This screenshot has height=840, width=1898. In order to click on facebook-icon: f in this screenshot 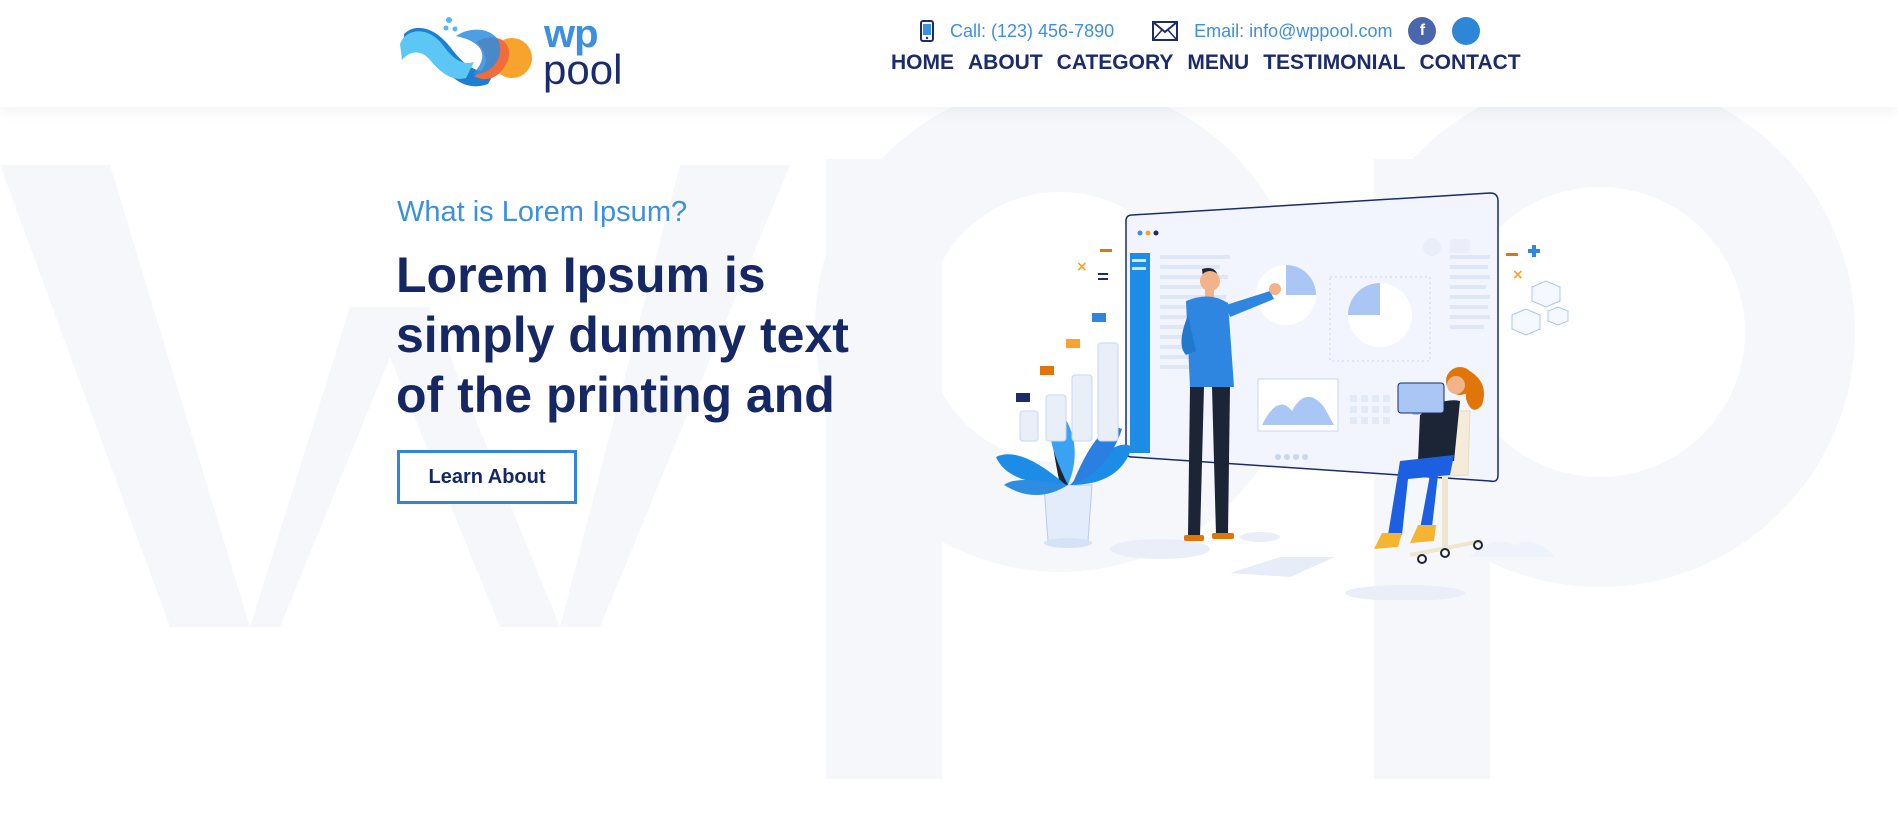, I will do `click(1422, 30)`.